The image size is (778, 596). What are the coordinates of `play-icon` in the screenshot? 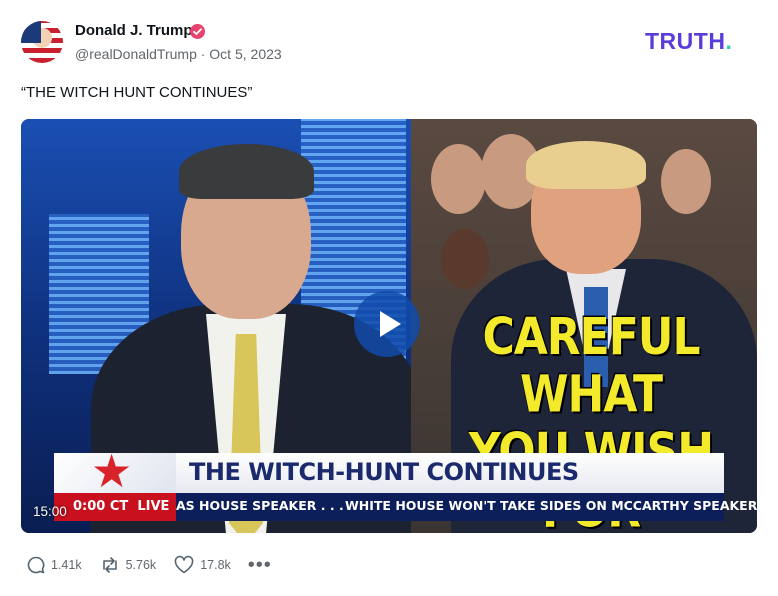 It's located at (390, 324).